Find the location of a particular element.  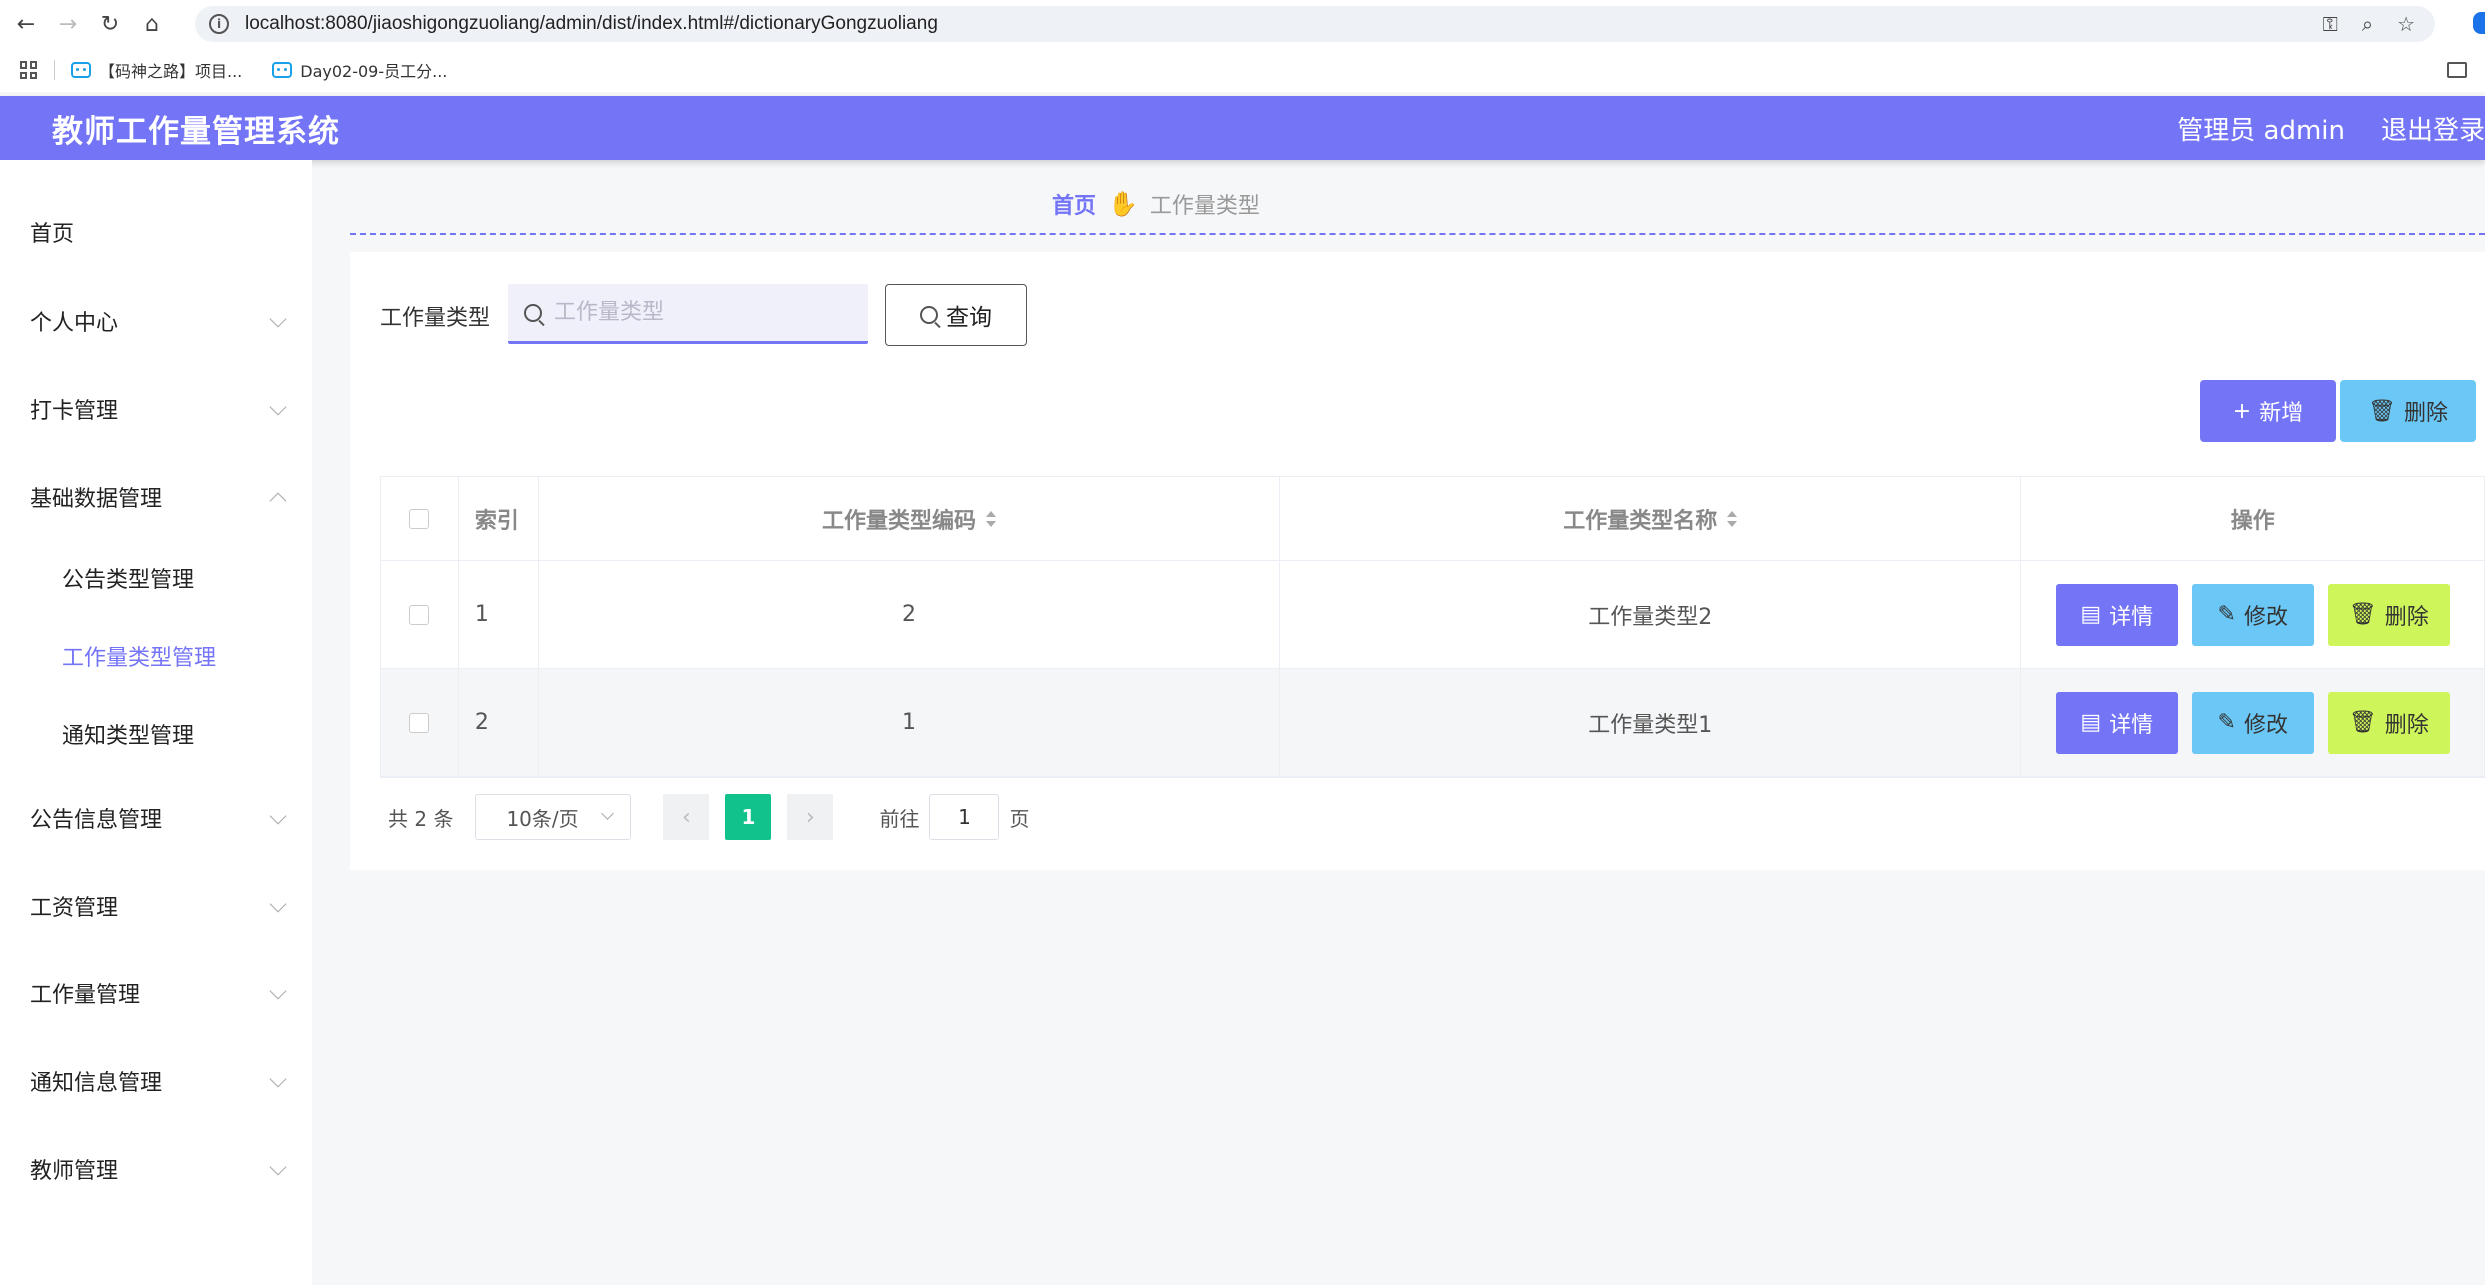

detail-button-label: 详情 is located at coordinates (2131, 617).